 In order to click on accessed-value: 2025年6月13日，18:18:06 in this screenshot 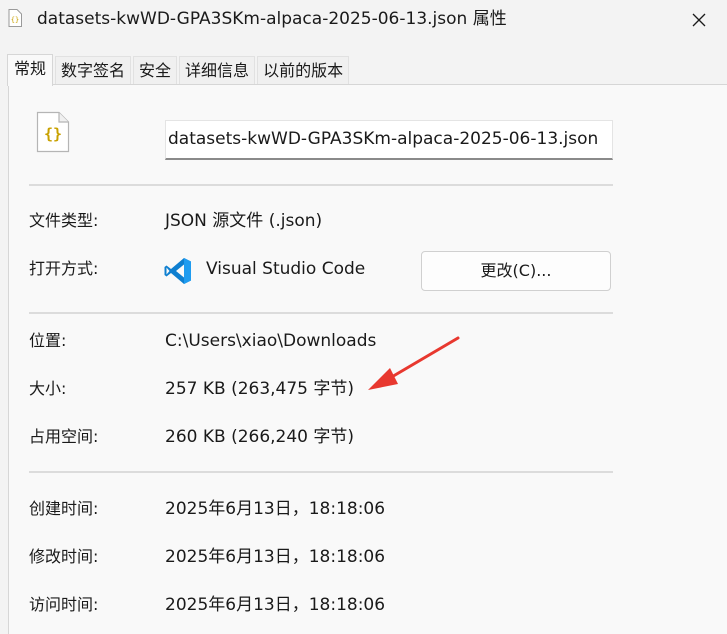, I will do `click(275, 605)`.